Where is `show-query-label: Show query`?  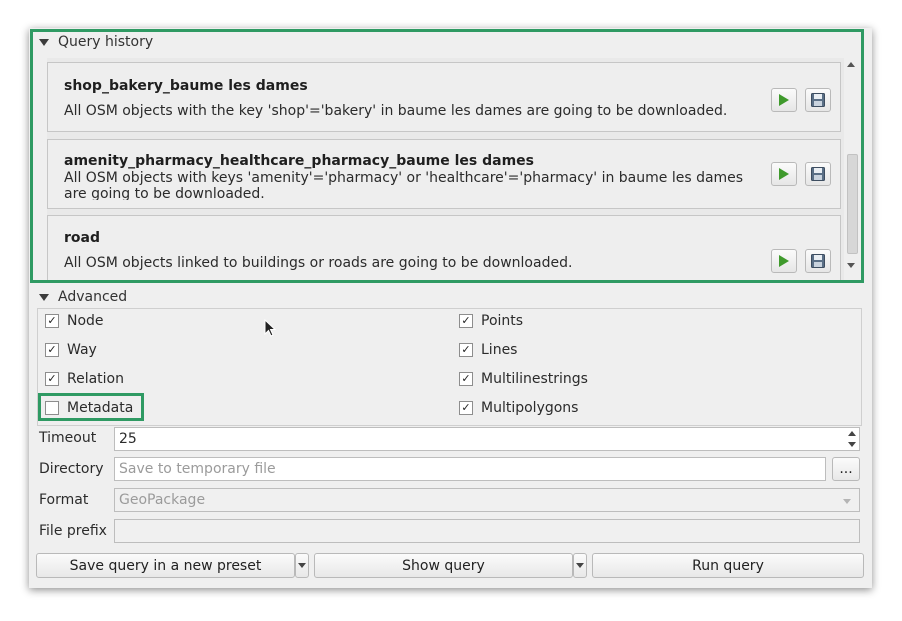
show-query-label: Show query is located at coordinates (443, 565).